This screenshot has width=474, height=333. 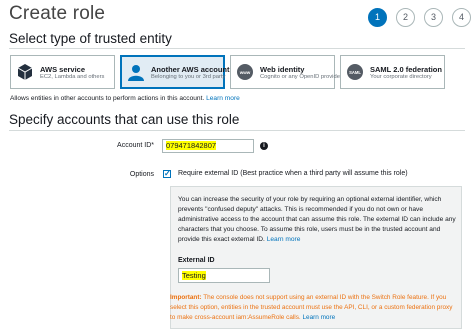 I want to click on saml-icon: SAML, so click(x=355, y=72).